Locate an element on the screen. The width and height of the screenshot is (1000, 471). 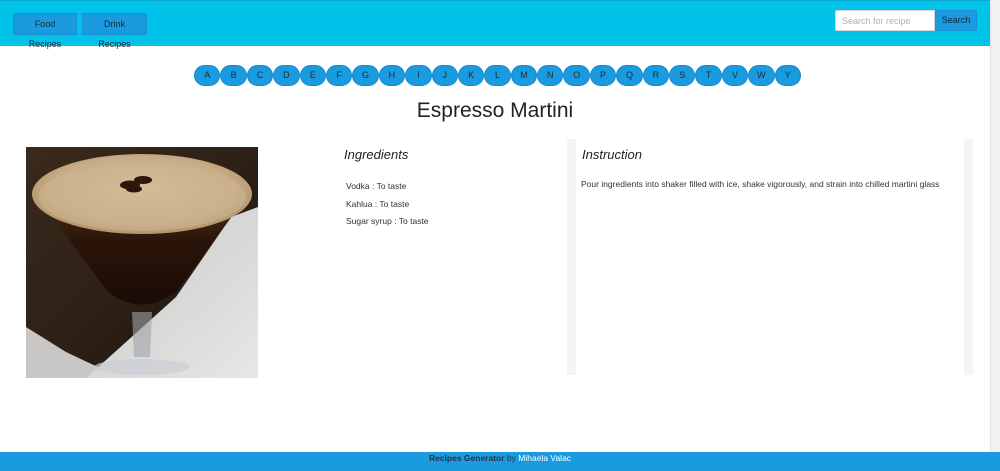
letter-filter-bar: ABCDEFGHIJKLMNOPQRSTVWY is located at coordinates (497, 75).